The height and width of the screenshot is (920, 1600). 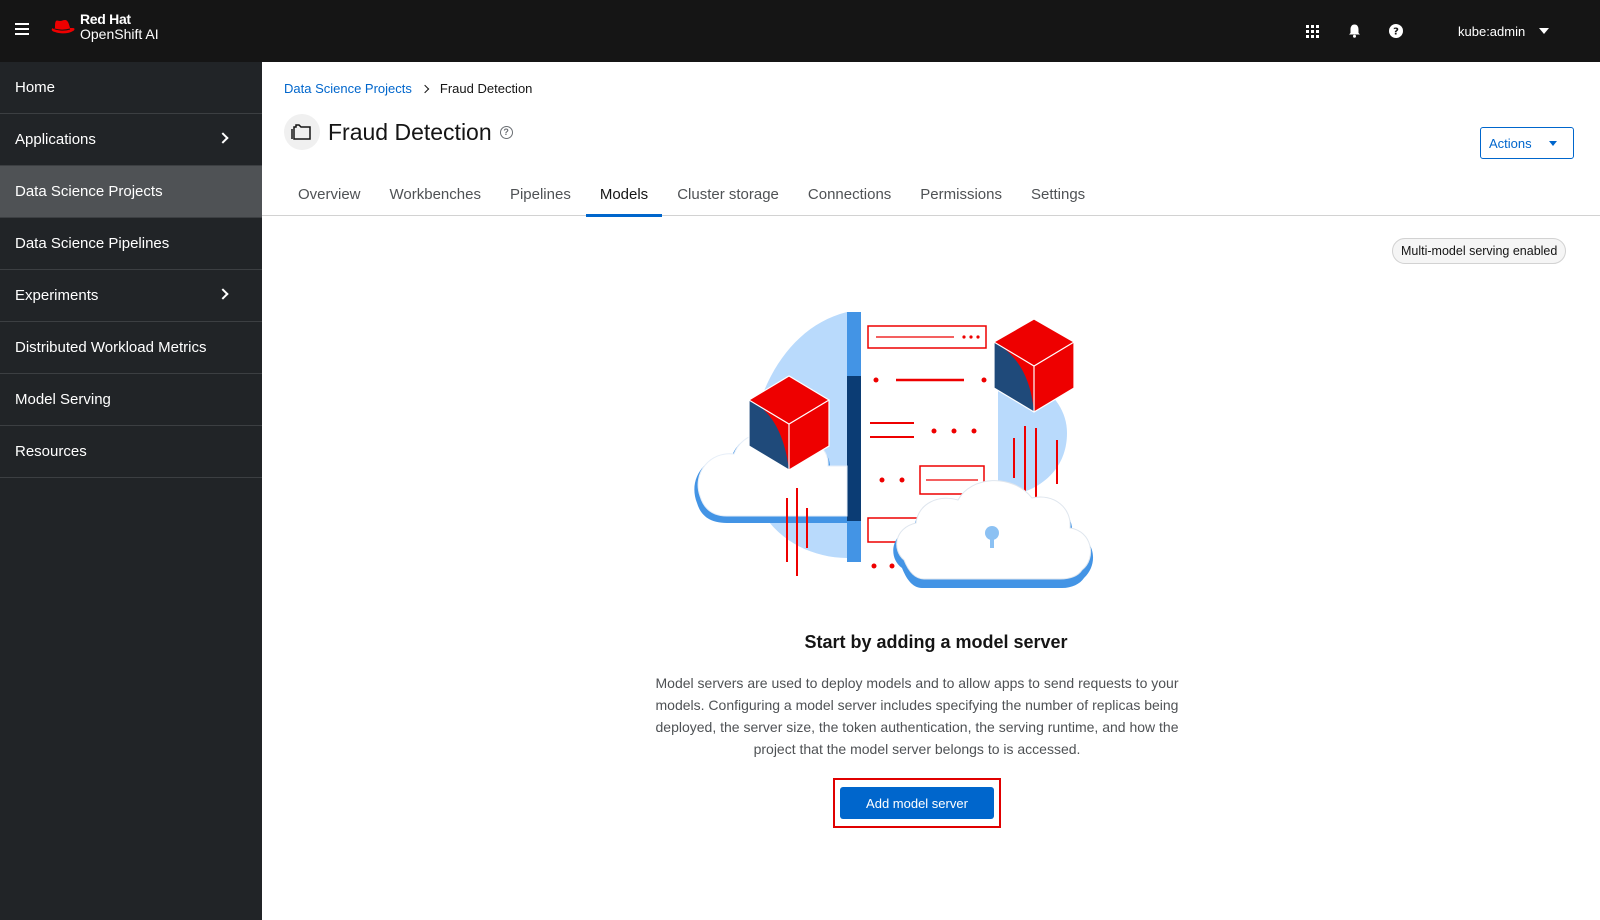 What do you see at coordinates (55, 139) in the screenshot?
I see `sidebar-item-label: Applications` at bounding box center [55, 139].